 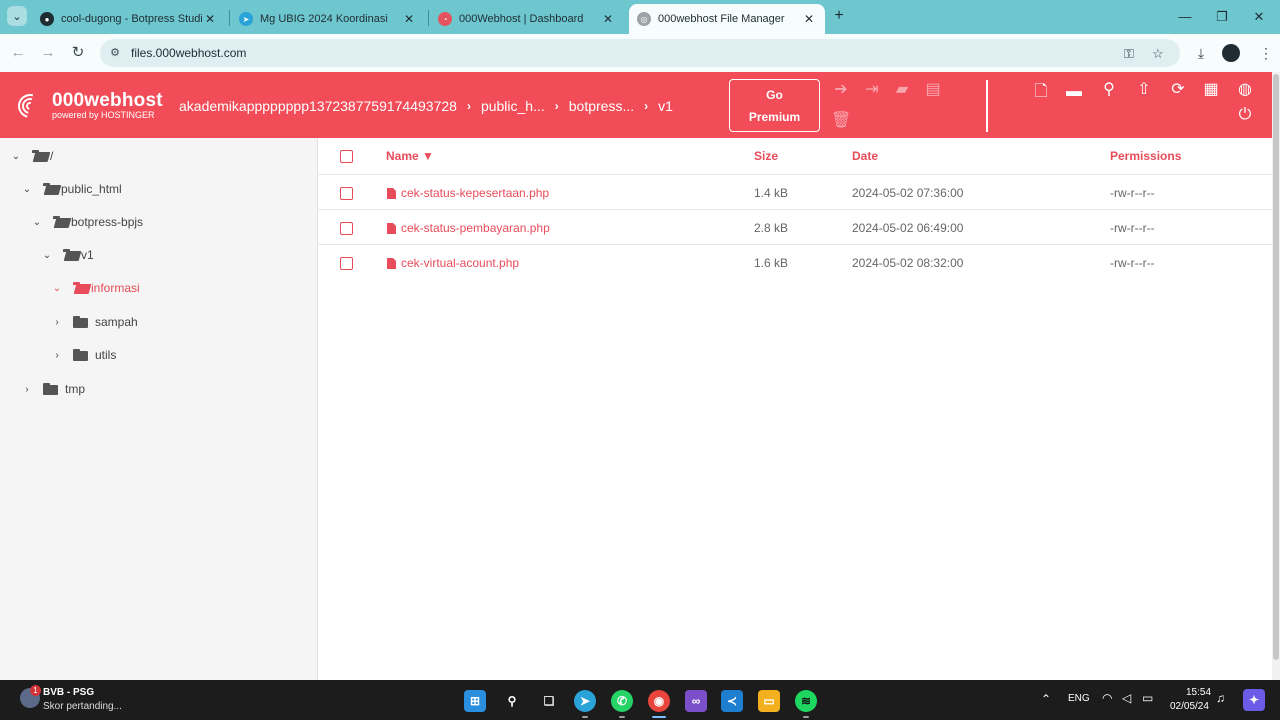 What do you see at coordinates (1147, 698) in the screenshot?
I see `battery-icon: ▭` at bounding box center [1147, 698].